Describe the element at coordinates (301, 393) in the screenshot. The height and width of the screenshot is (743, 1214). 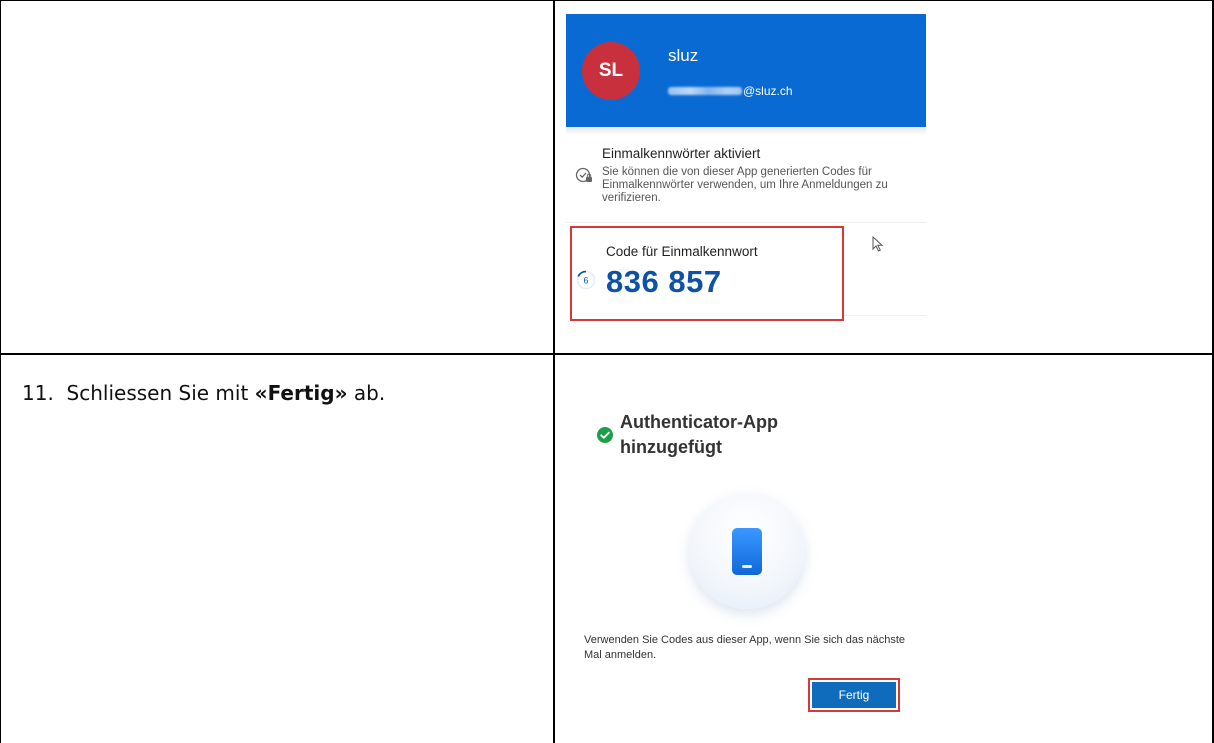
I see `step-text-bold: «Fertig»` at that location.